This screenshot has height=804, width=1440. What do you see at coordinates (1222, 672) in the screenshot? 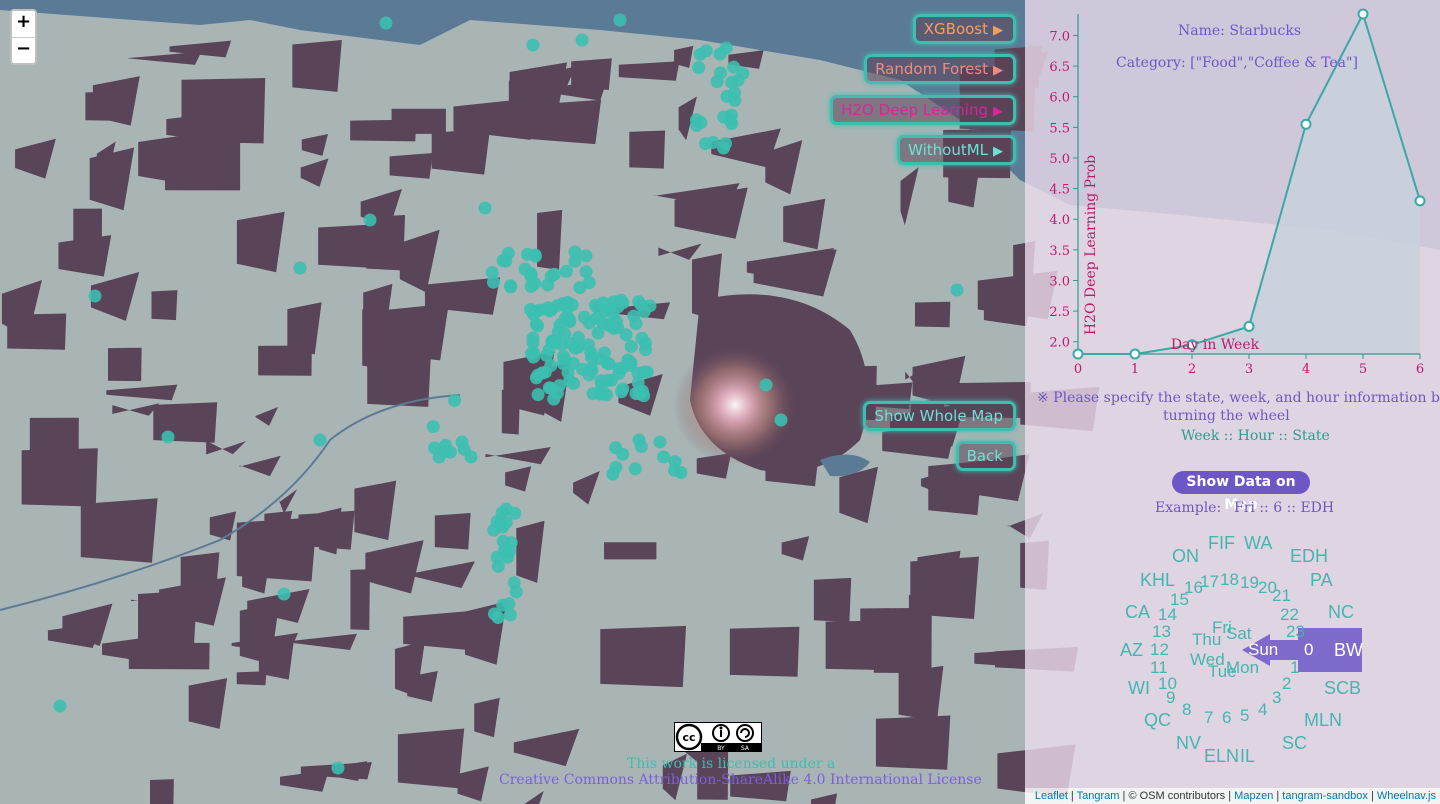
I see `wheel-day: Tue` at bounding box center [1222, 672].